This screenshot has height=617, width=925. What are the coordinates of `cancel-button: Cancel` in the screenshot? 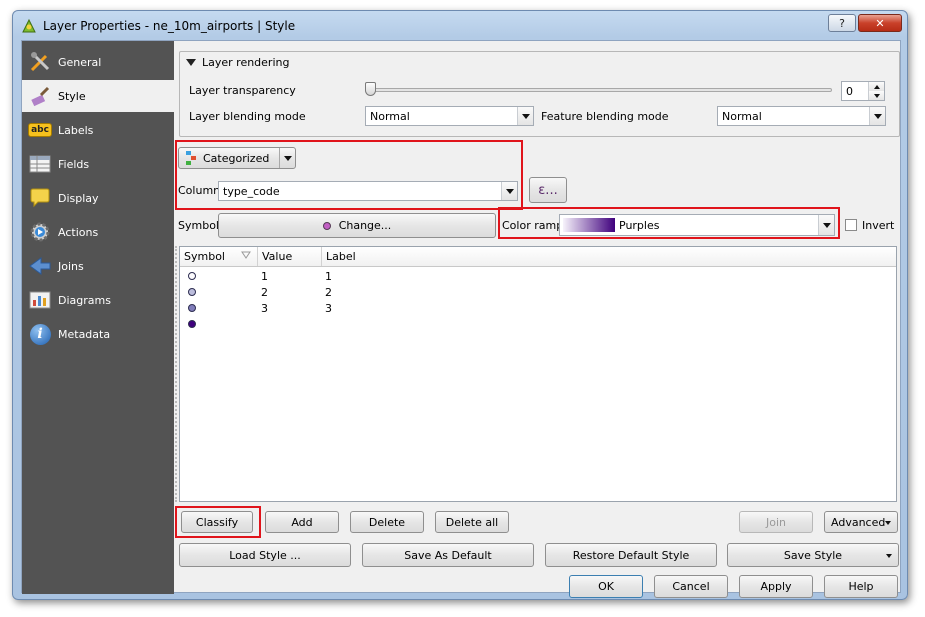 It's located at (691, 586).